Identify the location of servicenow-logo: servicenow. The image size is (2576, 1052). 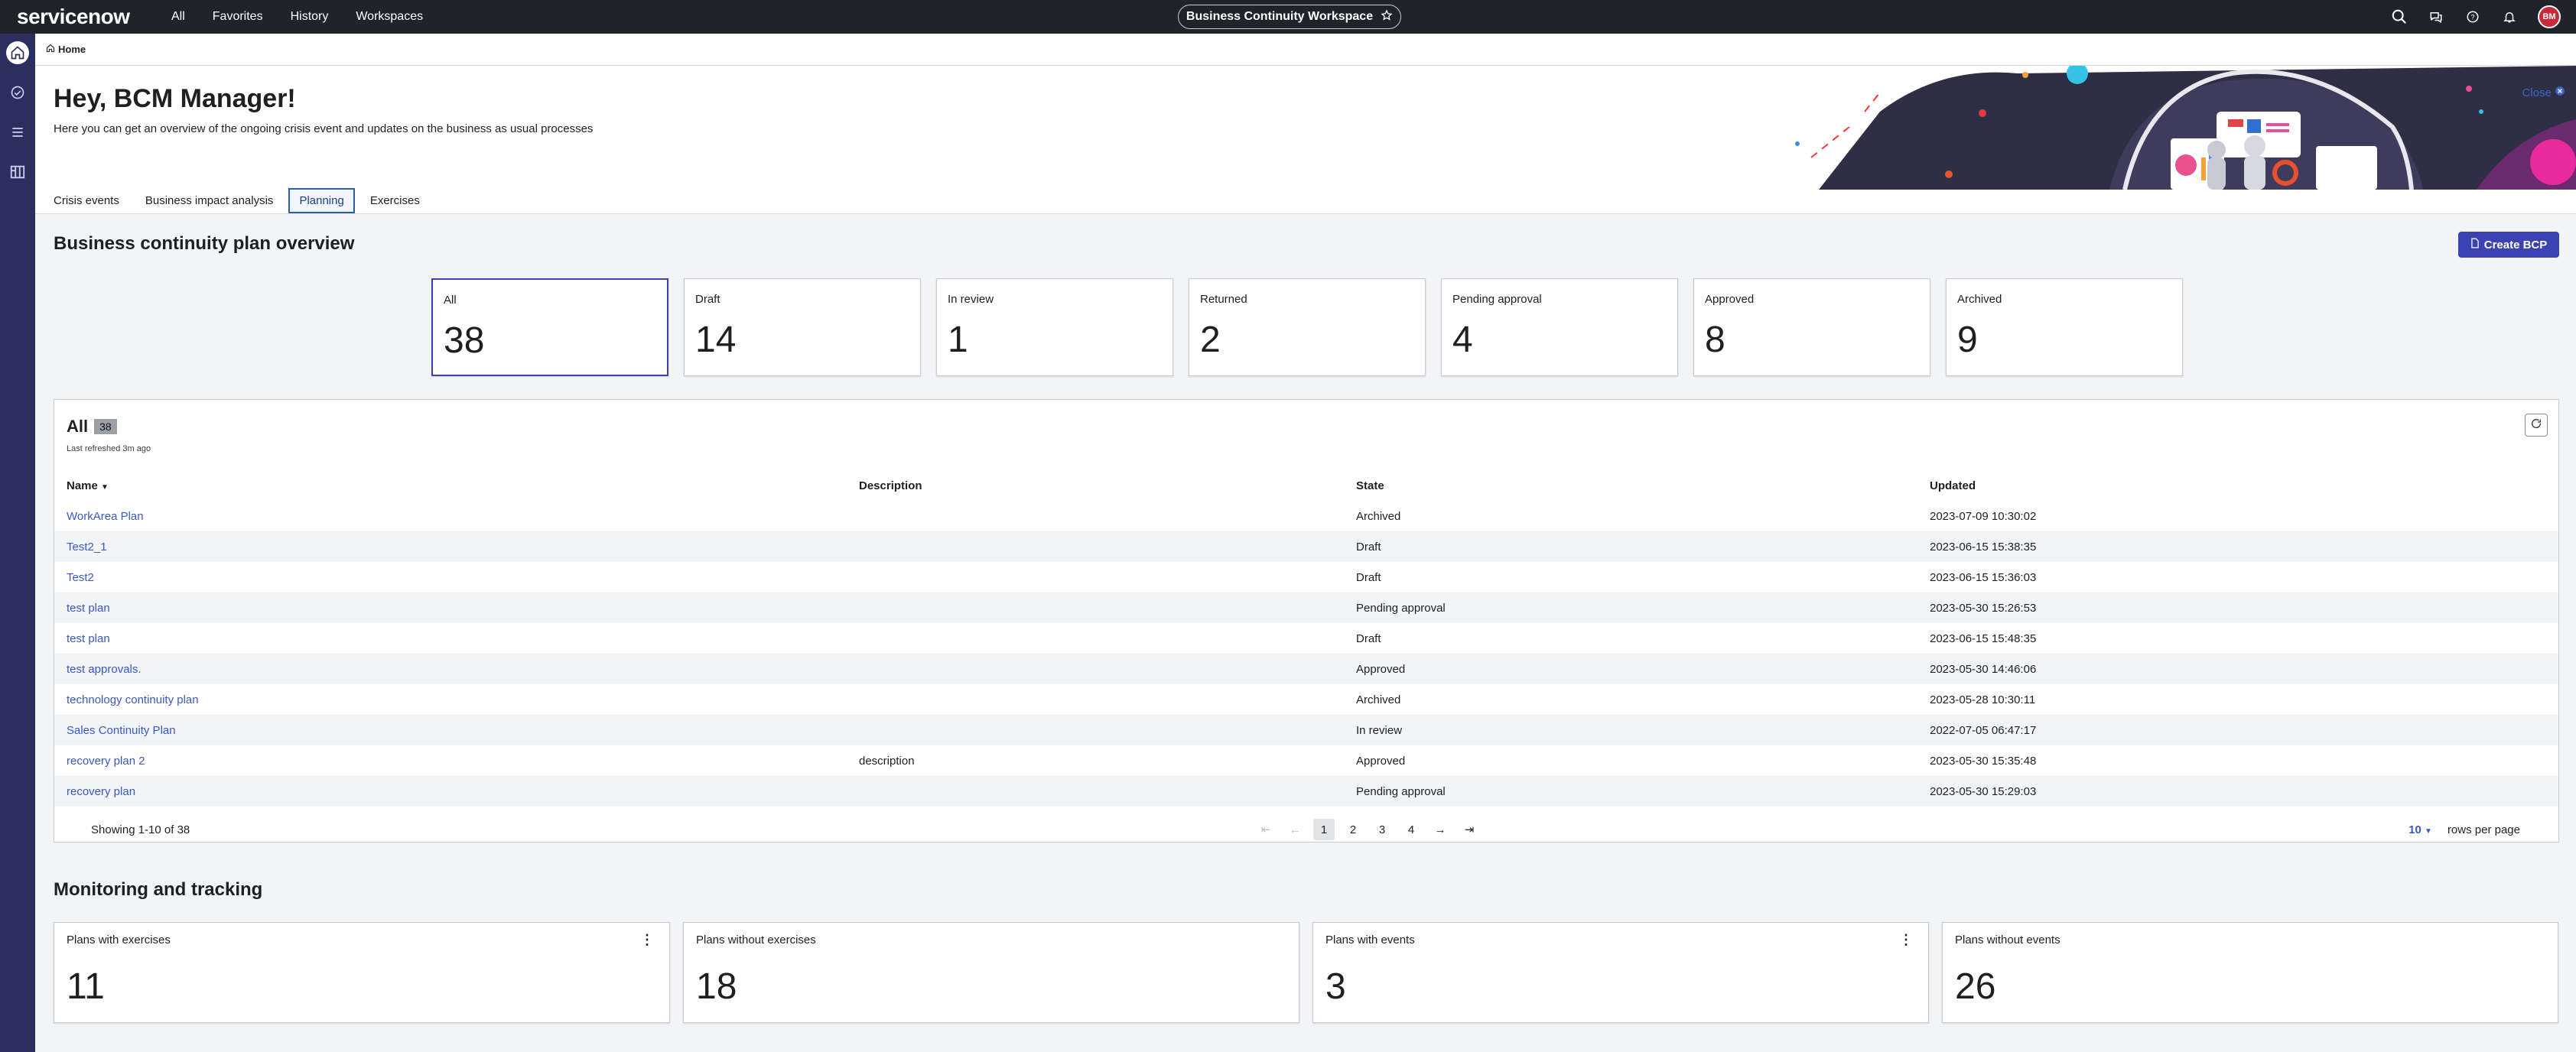
(85, 17).